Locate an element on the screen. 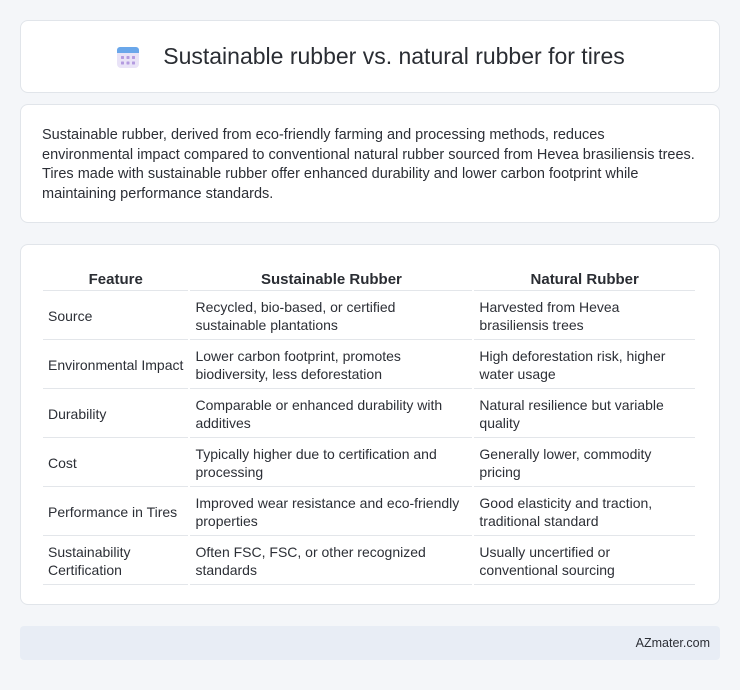 Image resolution: width=740 pixels, height=690 pixels. natural-cell: Natural resilience but variable quality is located at coordinates (584, 414).